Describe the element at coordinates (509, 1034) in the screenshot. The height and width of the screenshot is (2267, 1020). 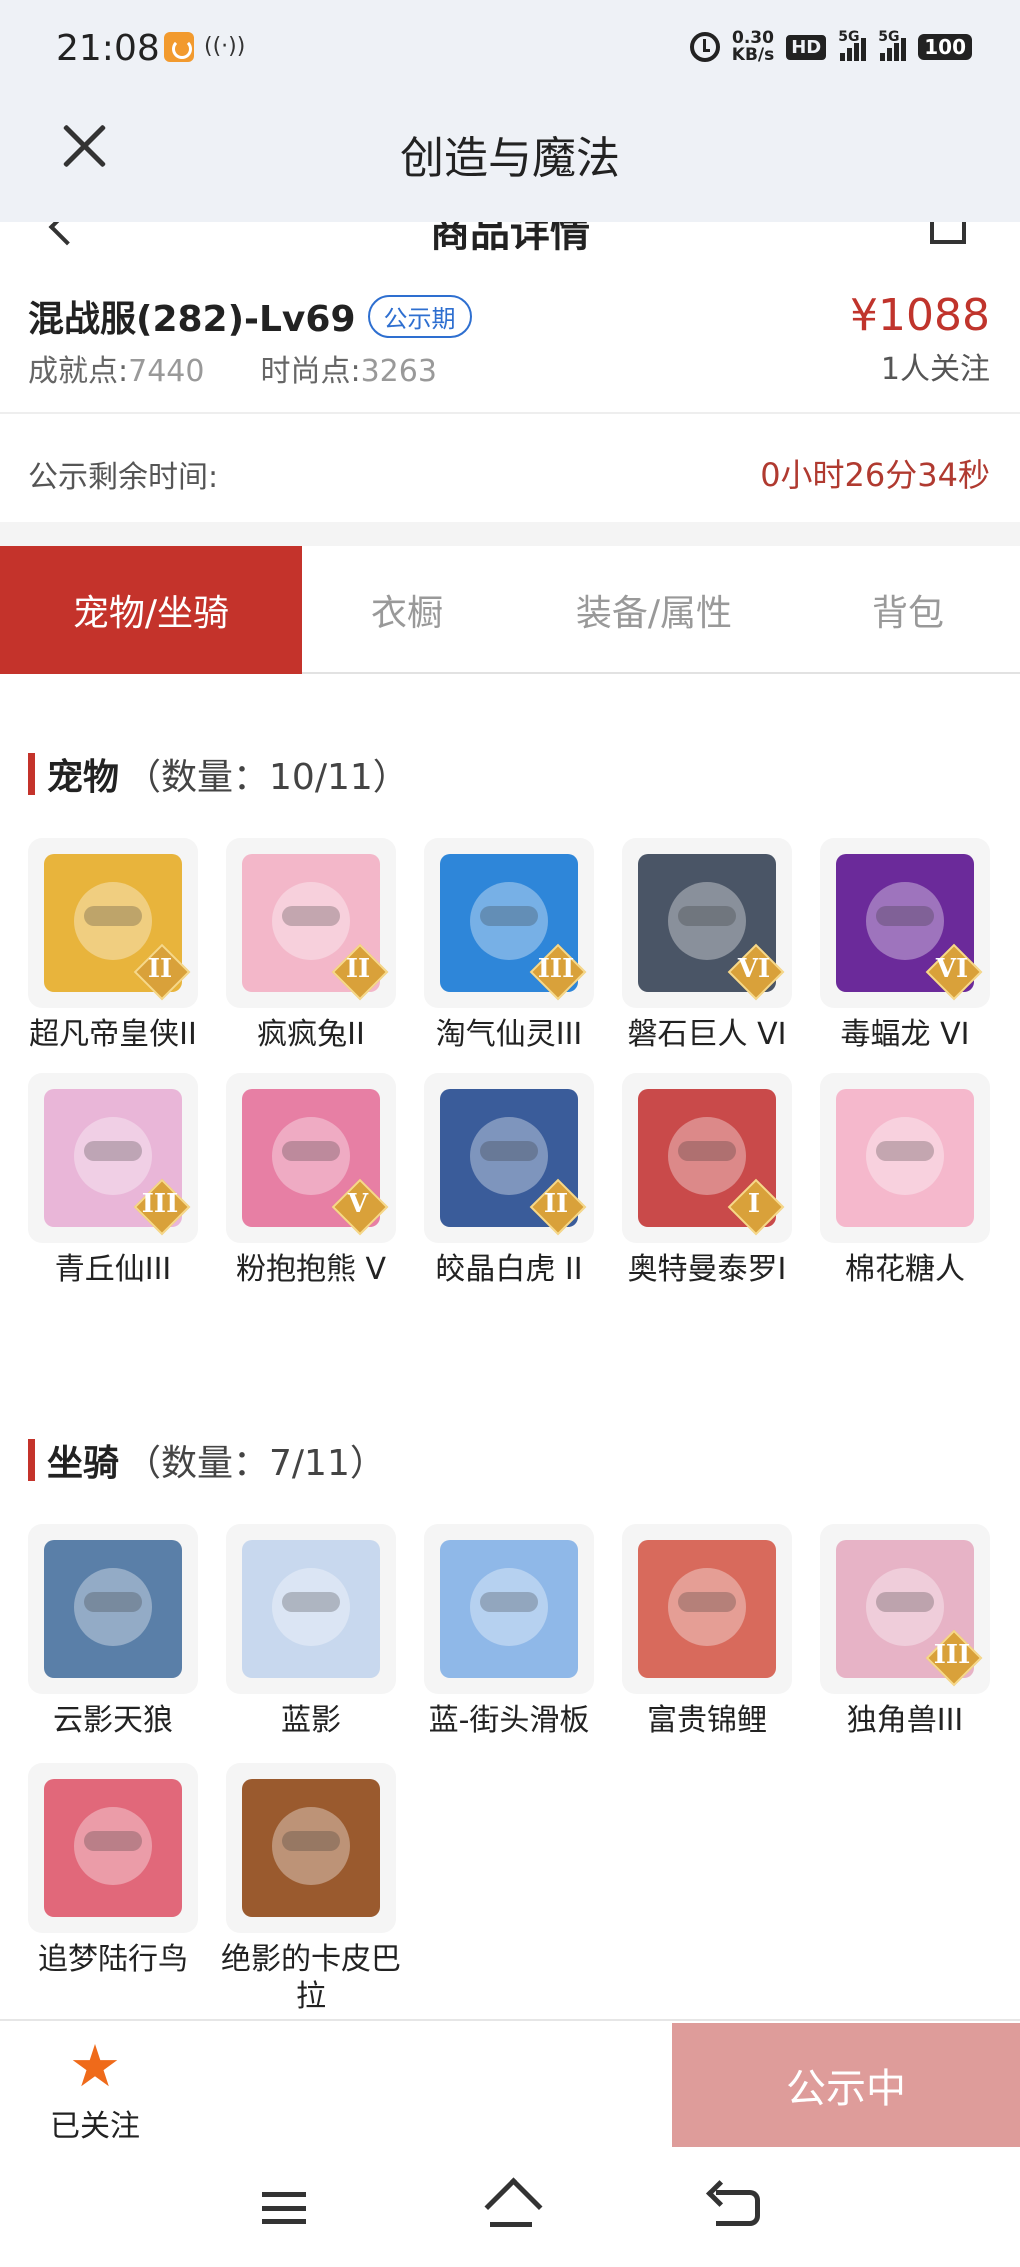
I see `item-name: 淘气仙灵III` at that location.